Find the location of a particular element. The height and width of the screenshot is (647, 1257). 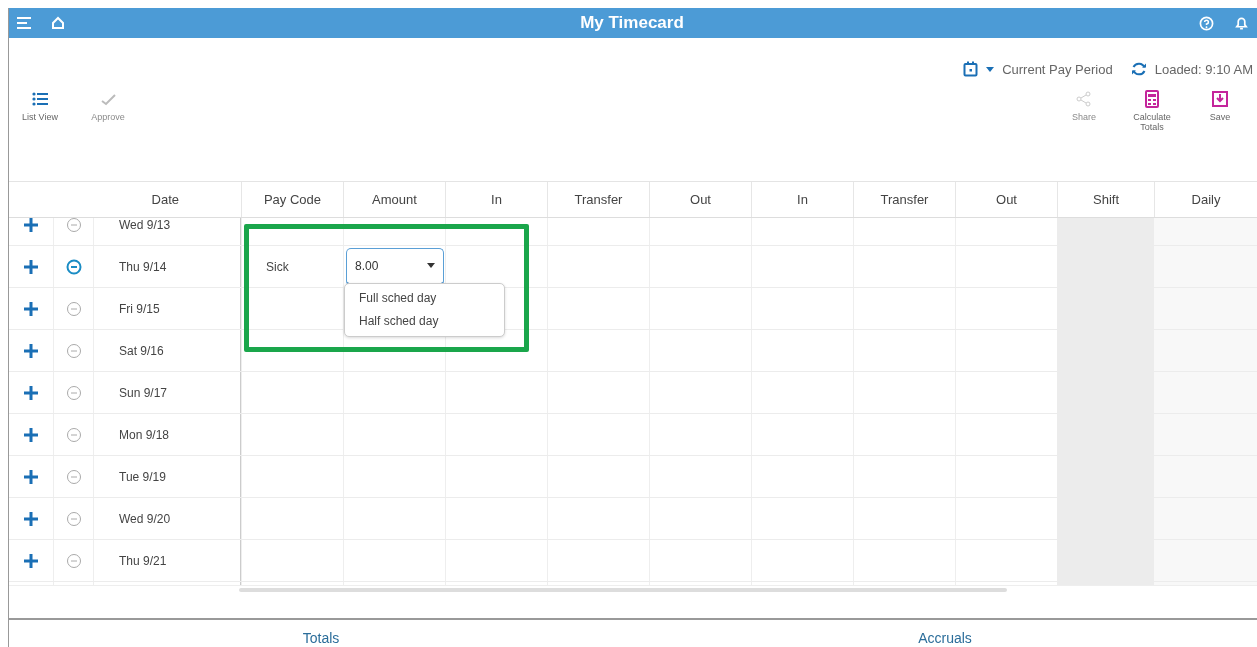

column-header: Pay Code is located at coordinates (292, 199).